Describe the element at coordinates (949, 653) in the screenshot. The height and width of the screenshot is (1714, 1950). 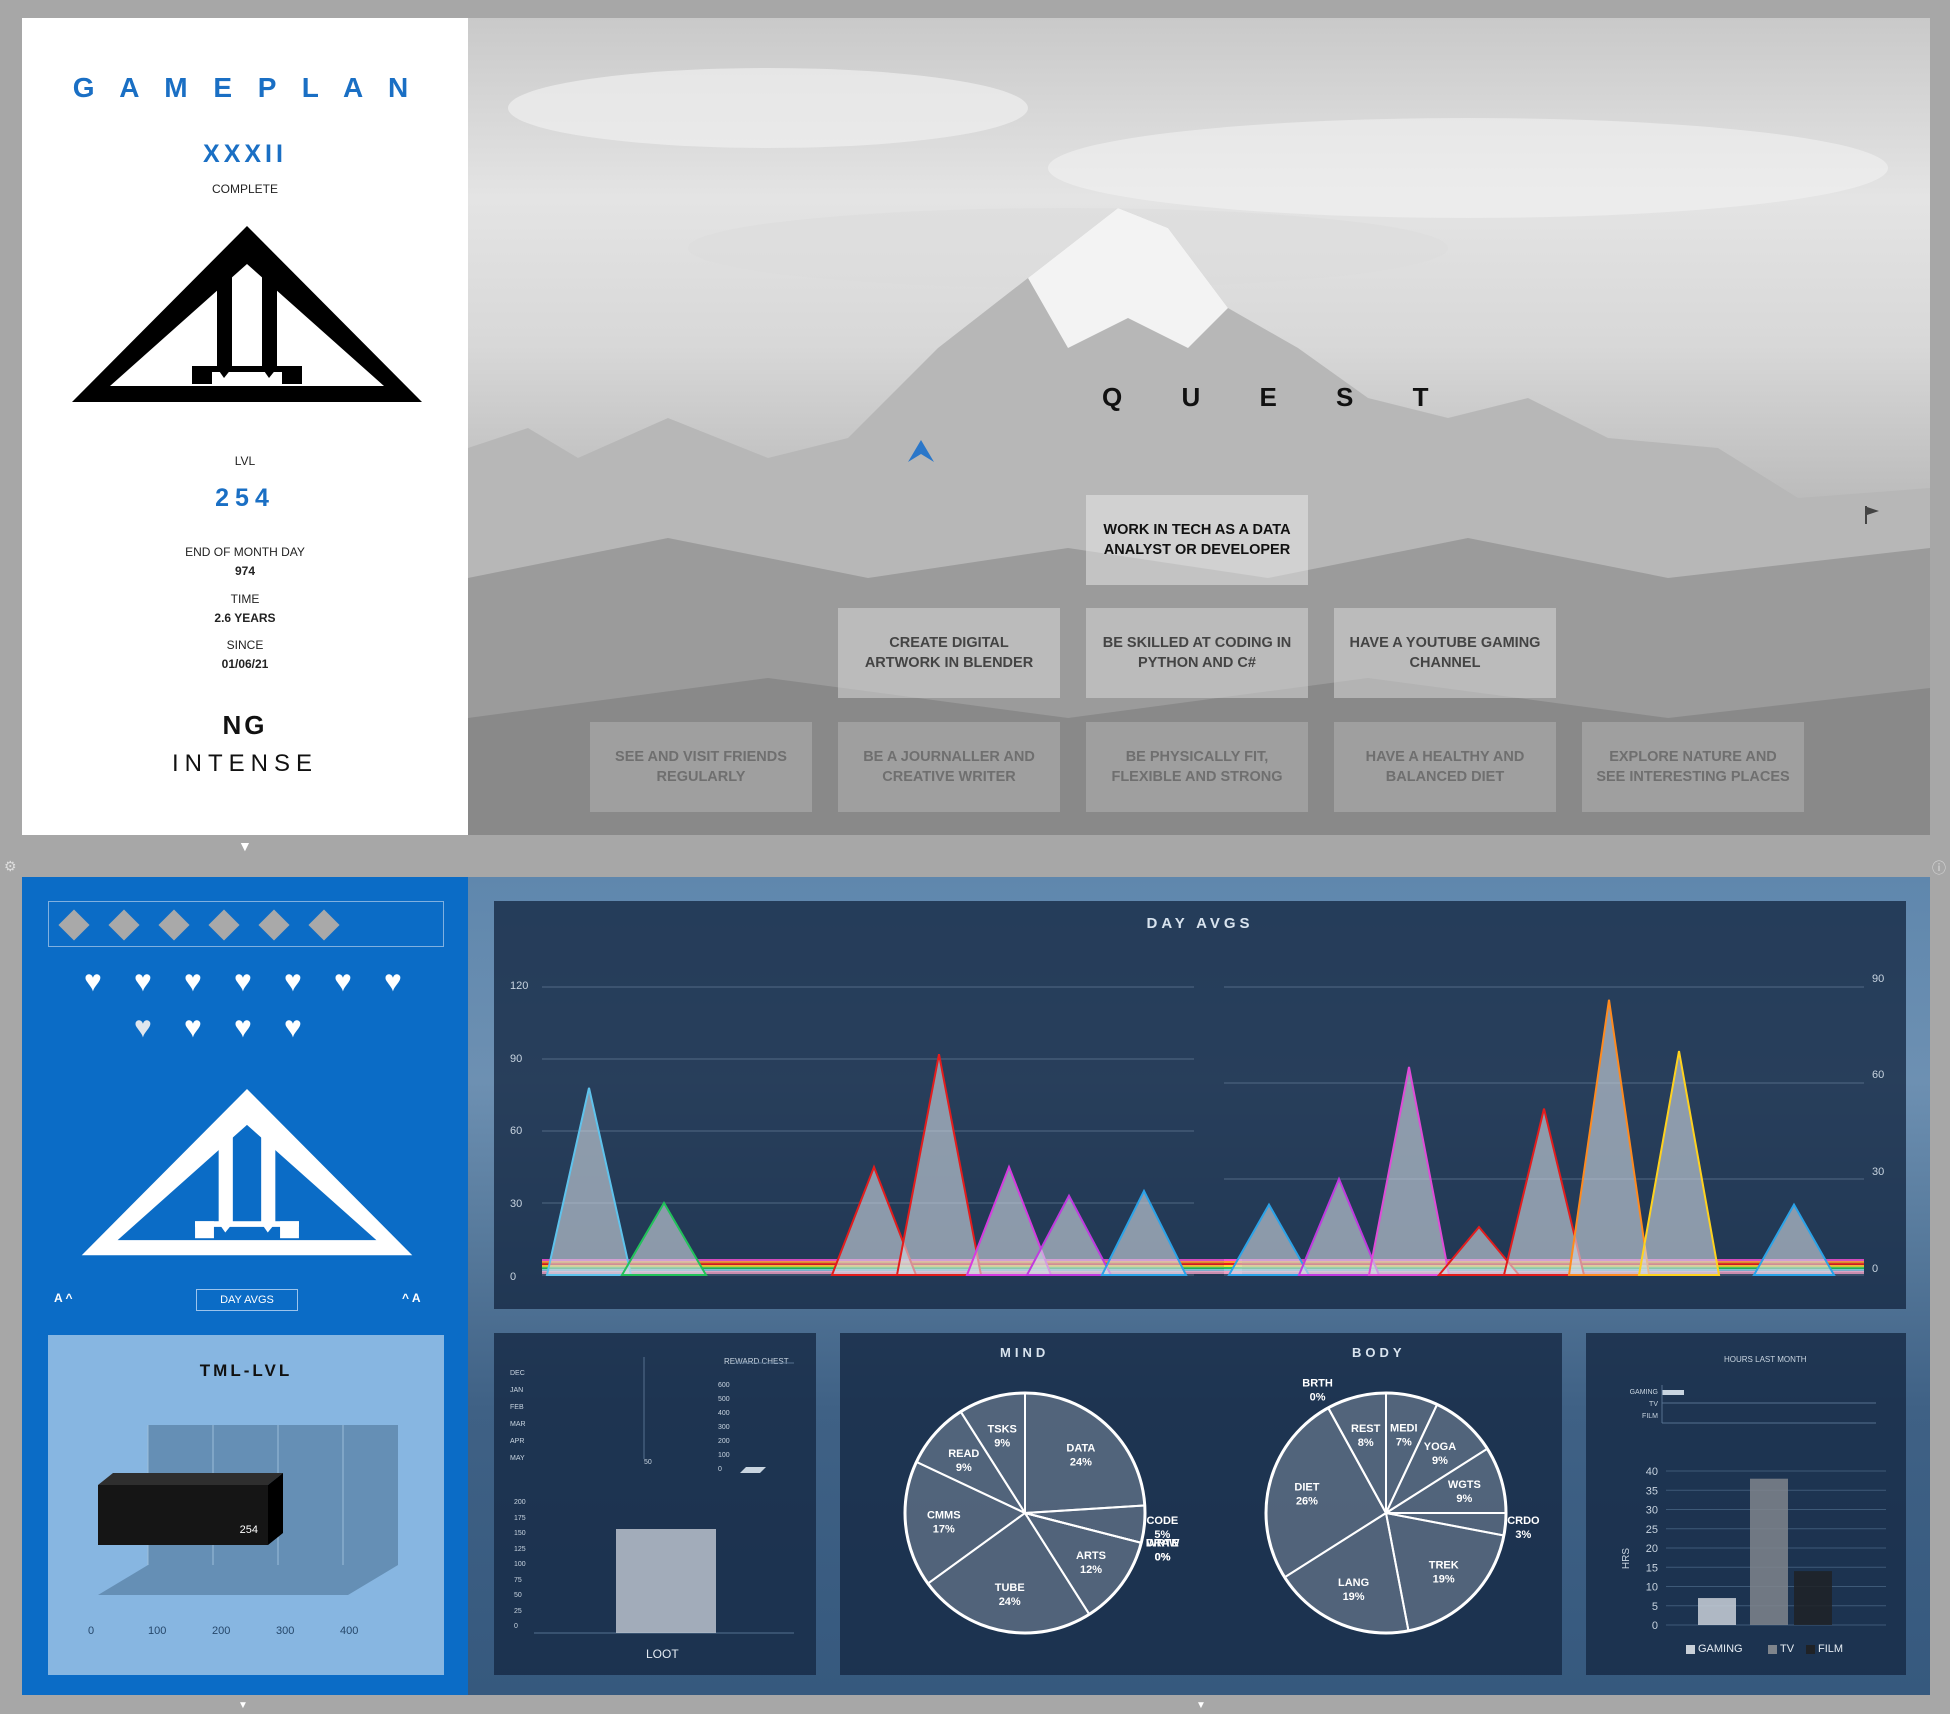
I see `goal-card: CREATE DIGITAL ARTWORK IN BLENDER` at that location.